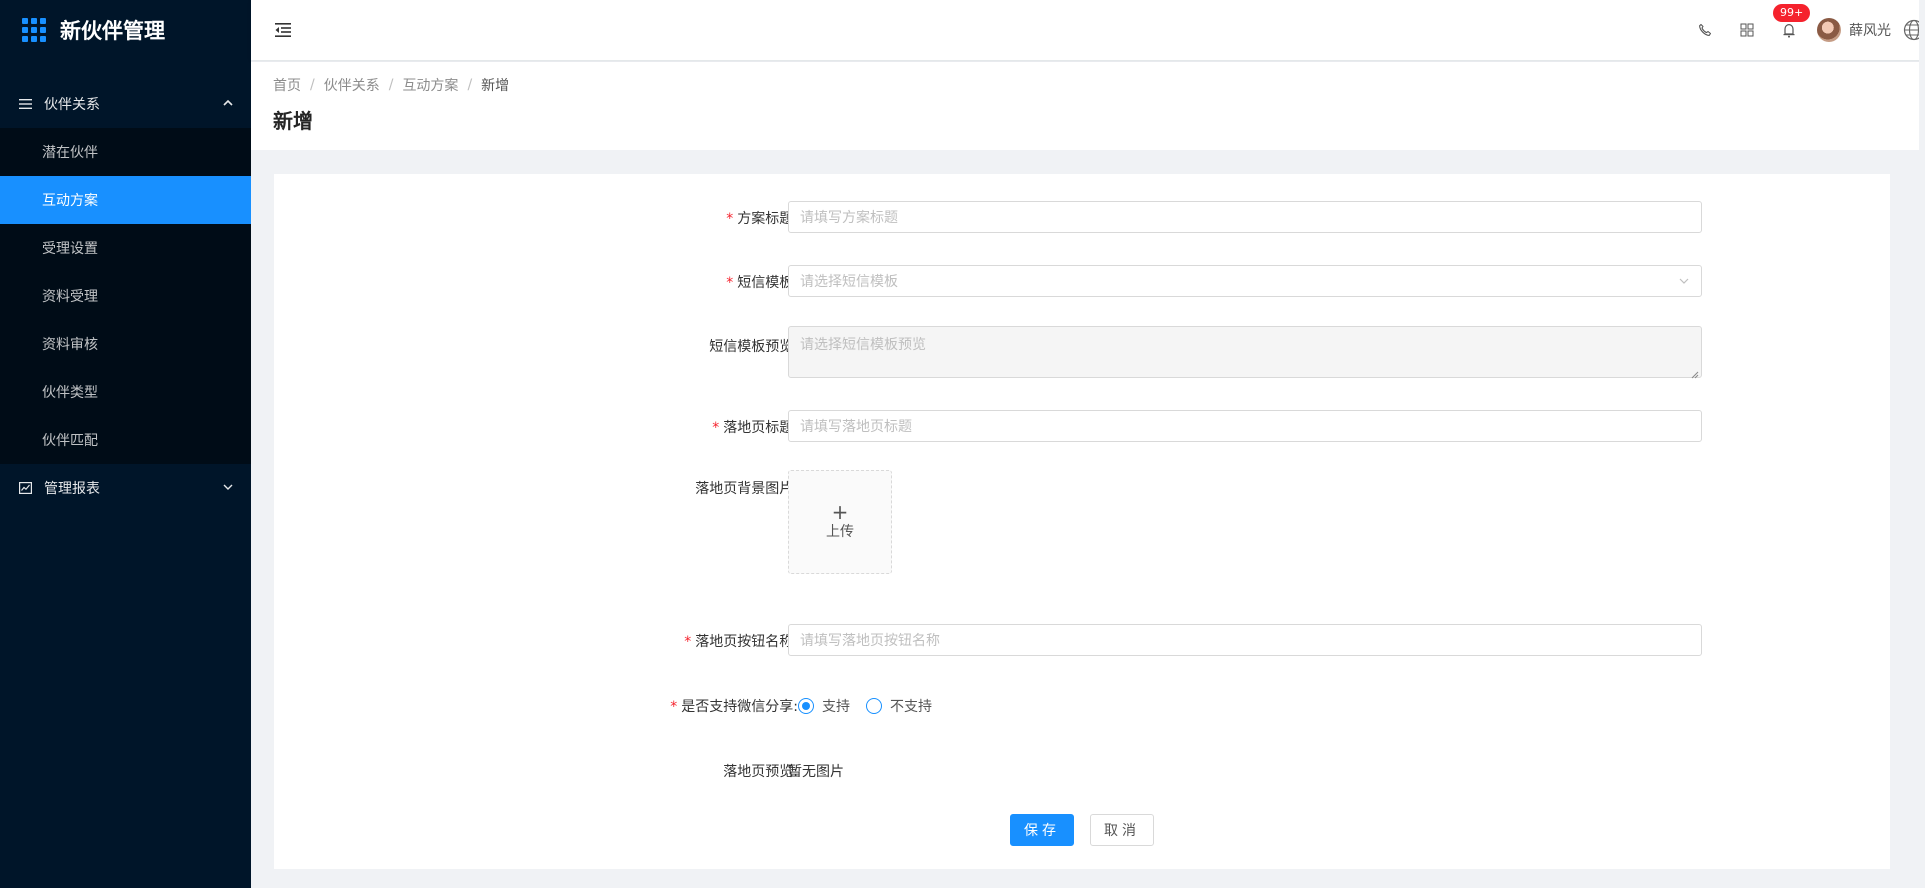 The width and height of the screenshot is (1925, 888). I want to click on upload-label: 上传, so click(840, 532).